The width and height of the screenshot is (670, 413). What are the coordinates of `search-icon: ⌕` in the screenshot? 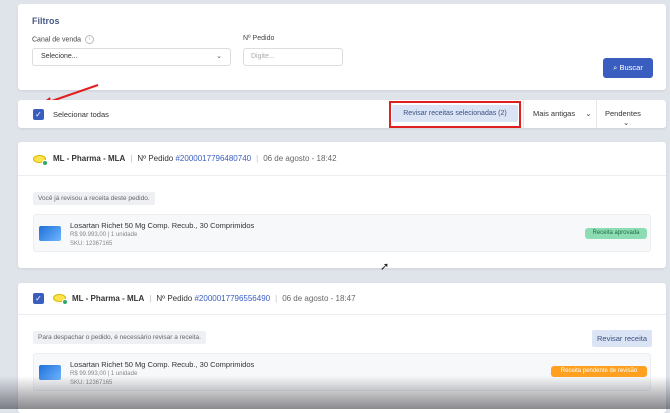 It's located at (615, 67).